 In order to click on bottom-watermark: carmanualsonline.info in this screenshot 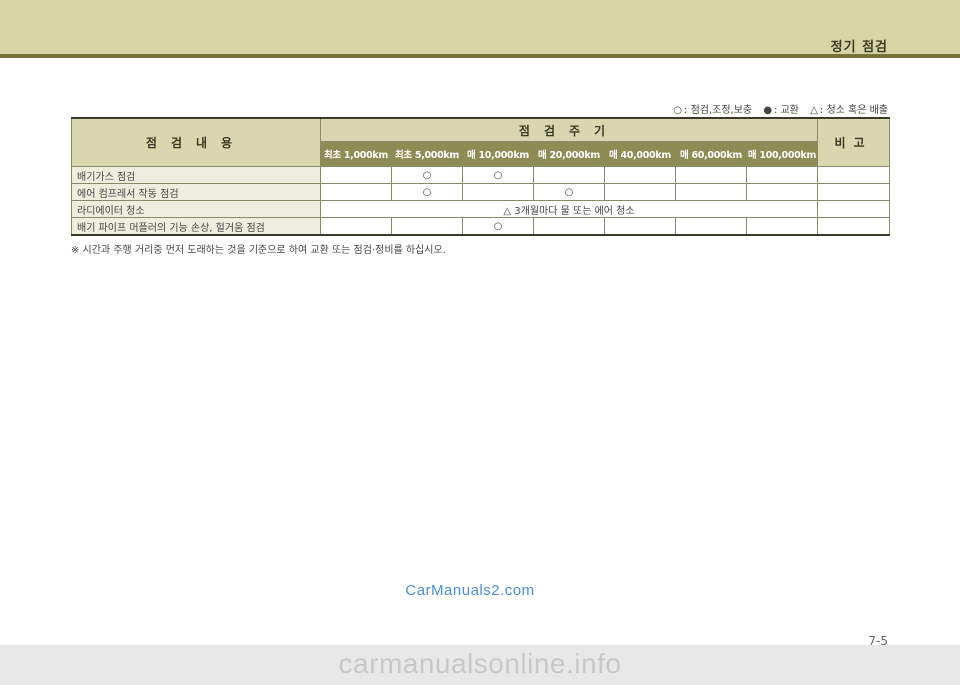, I will do `click(480, 663)`.